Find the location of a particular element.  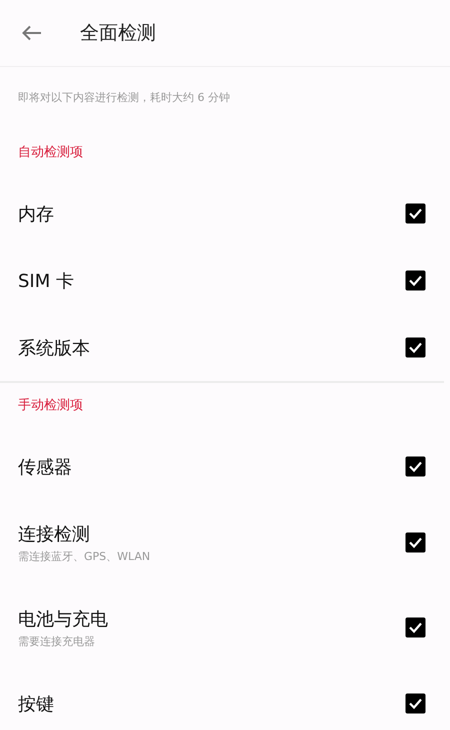

item-label: 电池与充电 is located at coordinates (63, 619).